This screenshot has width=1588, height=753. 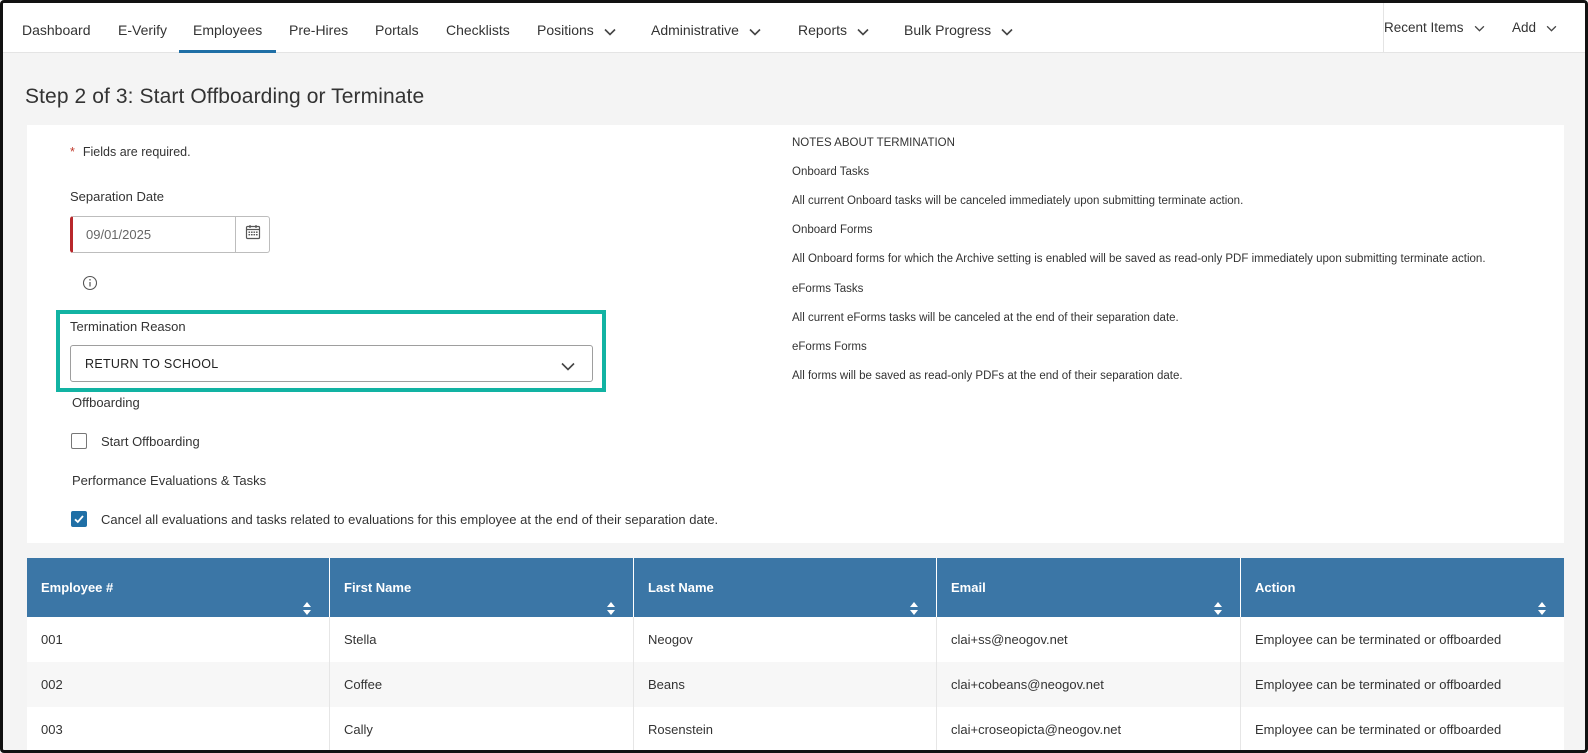 What do you see at coordinates (169, 480) in the screenshot?
I see `performance-label: Performance Evaluations & Tasks` at bounding box center [169, 480].